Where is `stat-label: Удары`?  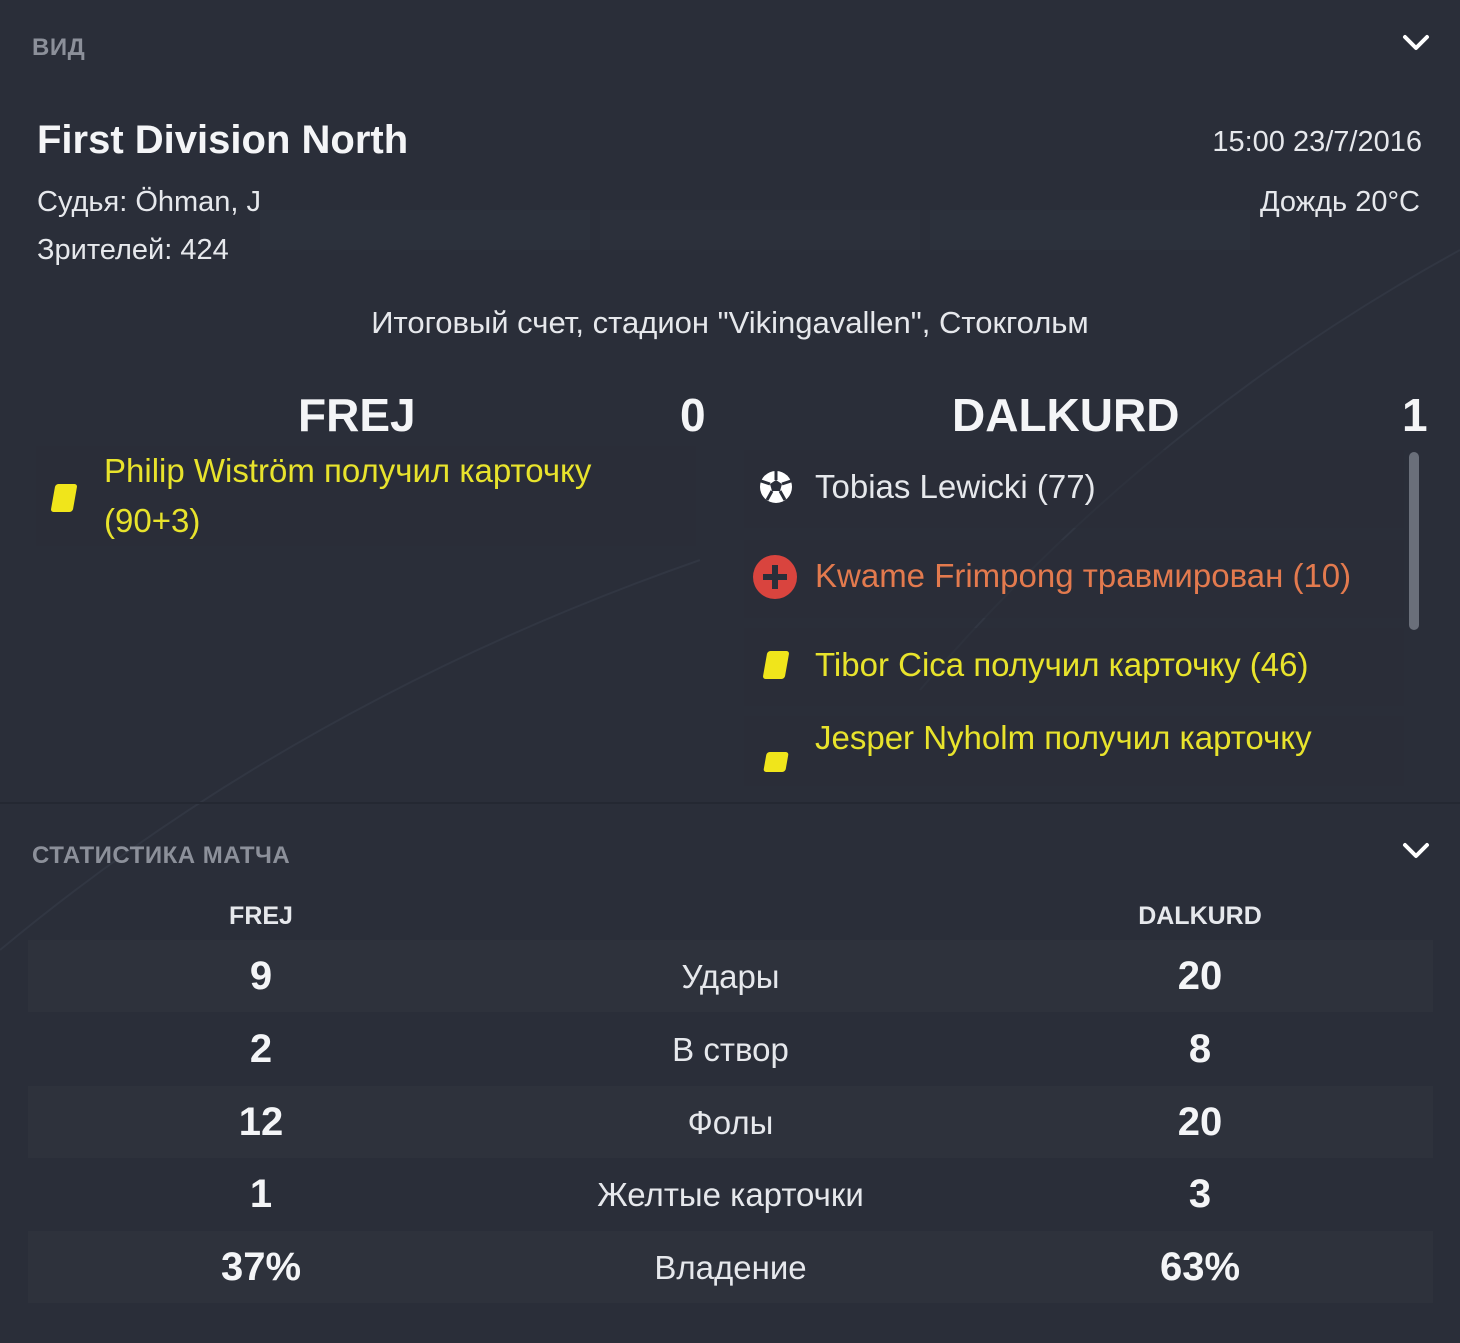 stat-label: Удары is located at coordinates (730, 976).